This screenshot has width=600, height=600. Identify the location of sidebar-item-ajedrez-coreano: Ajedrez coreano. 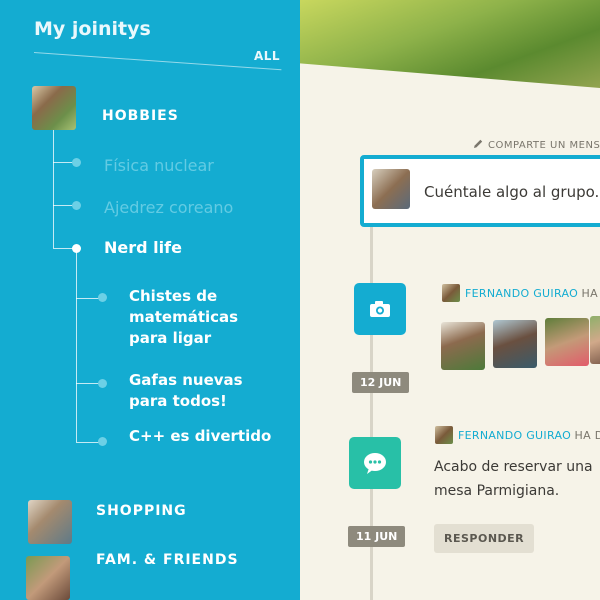
(168, 207).